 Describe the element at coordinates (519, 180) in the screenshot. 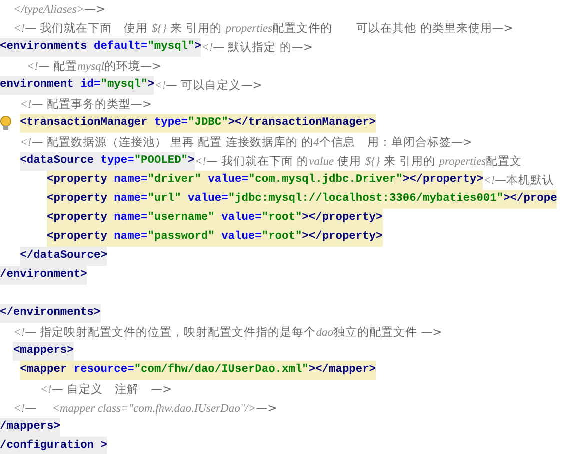

I see `code-comment: <!—本机默认` at that location.